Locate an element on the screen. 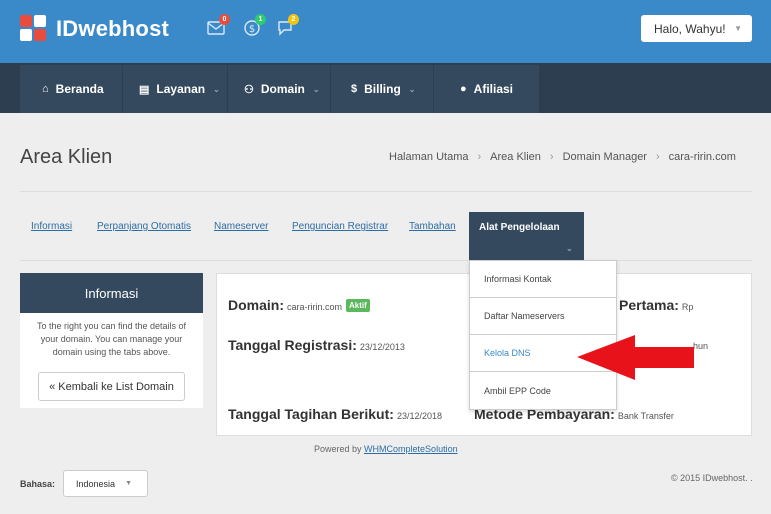  messages-count-badge: 0 is located at coordinates (224, 19).